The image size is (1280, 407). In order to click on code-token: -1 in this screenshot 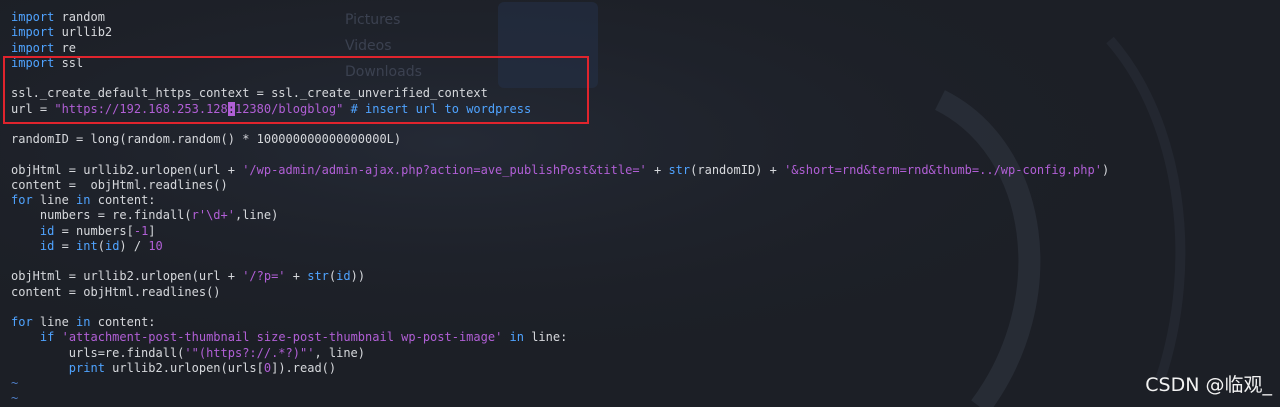, I will do `click(141, 230)`.